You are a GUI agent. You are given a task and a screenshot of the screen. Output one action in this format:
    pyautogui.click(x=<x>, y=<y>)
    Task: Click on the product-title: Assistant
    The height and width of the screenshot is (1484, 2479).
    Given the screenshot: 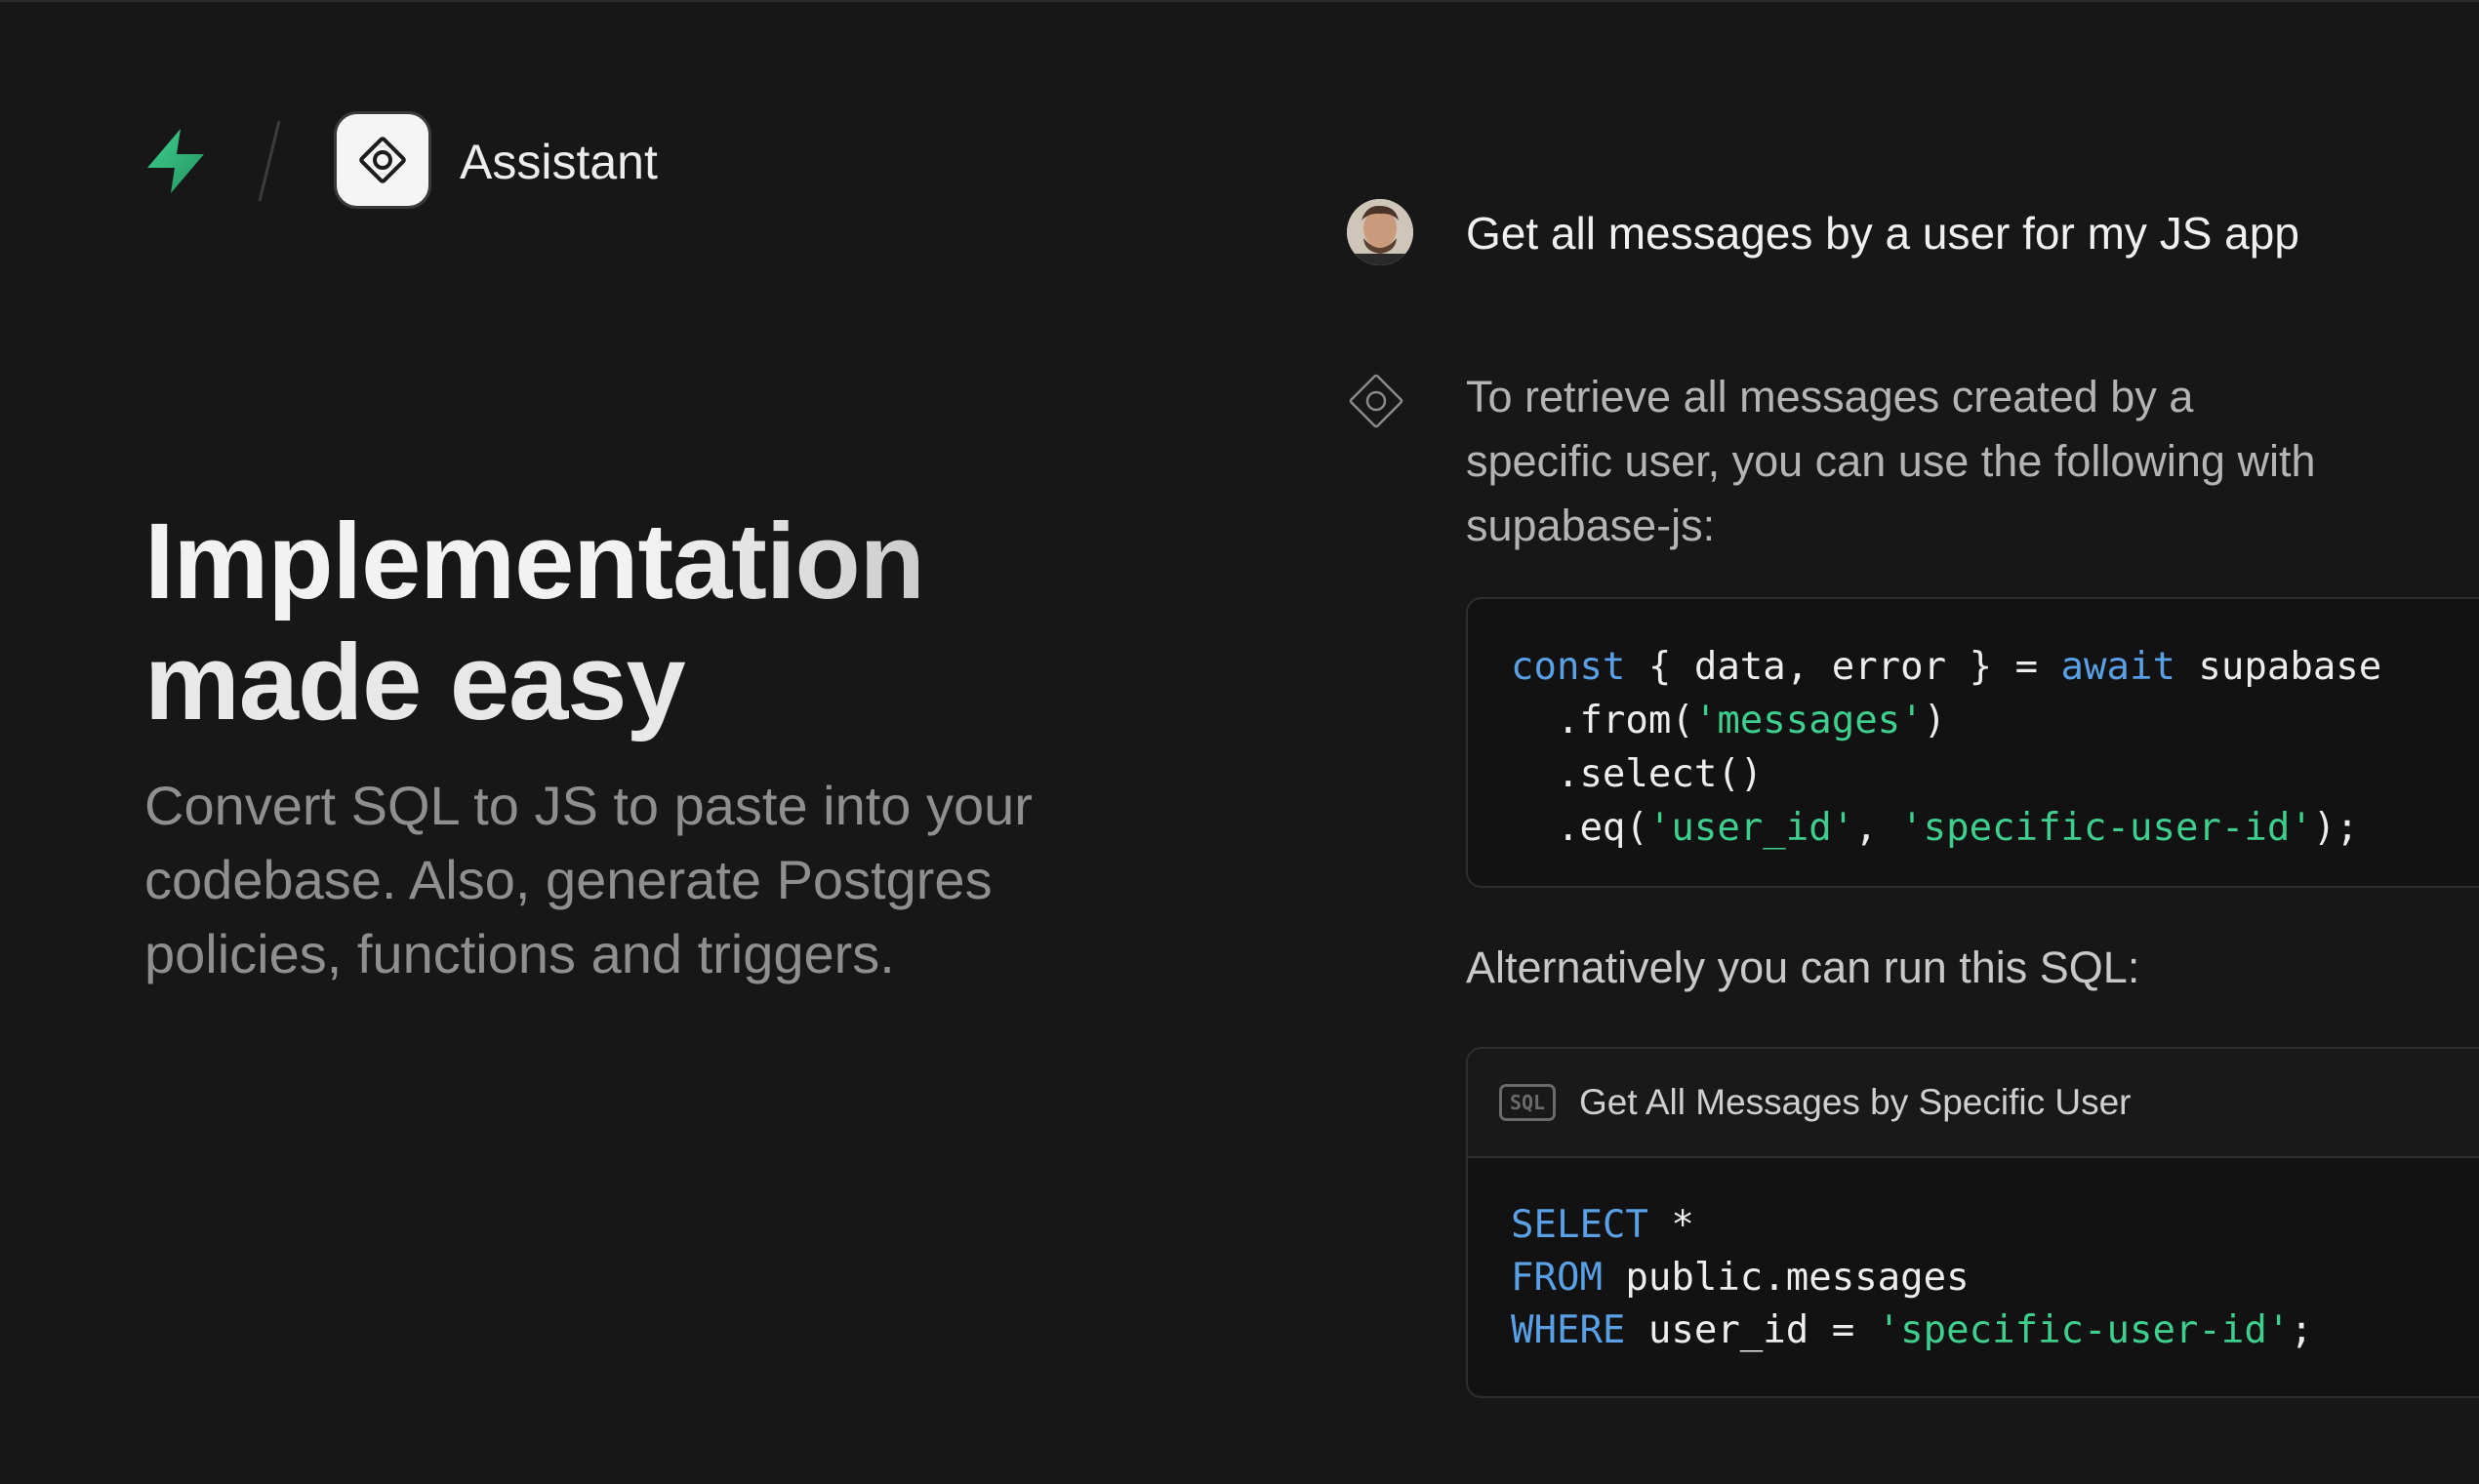 What is the action you would take?
    pyautogui.click(x=559, y=162)
    